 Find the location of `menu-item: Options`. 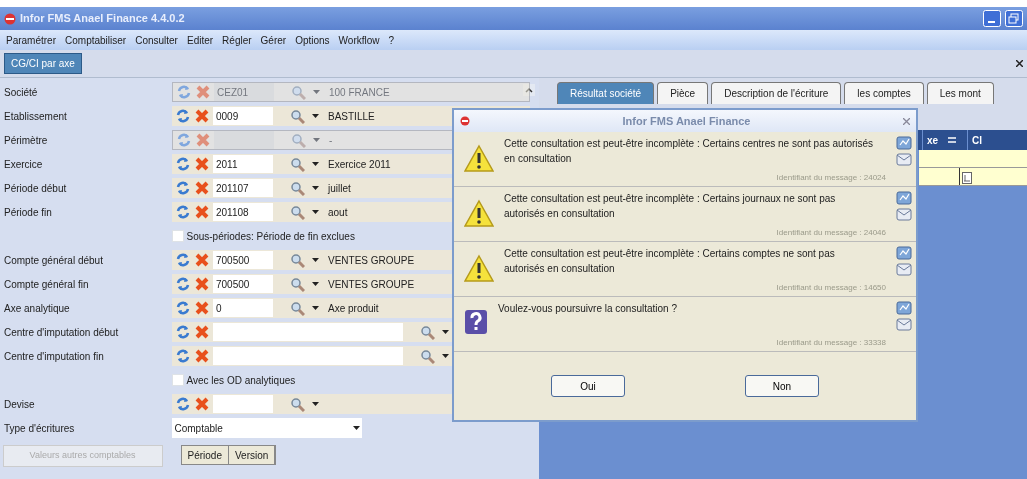

menu-item: Options is located at coordinates (312, 40).